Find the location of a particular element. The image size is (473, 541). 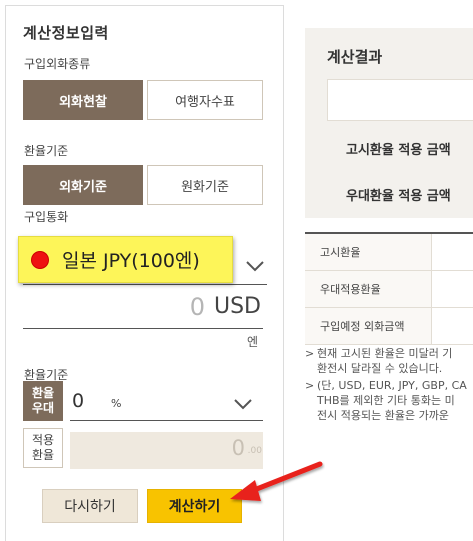

foreign-basis-button: 외화기준 is located at coordinates (83, 185).